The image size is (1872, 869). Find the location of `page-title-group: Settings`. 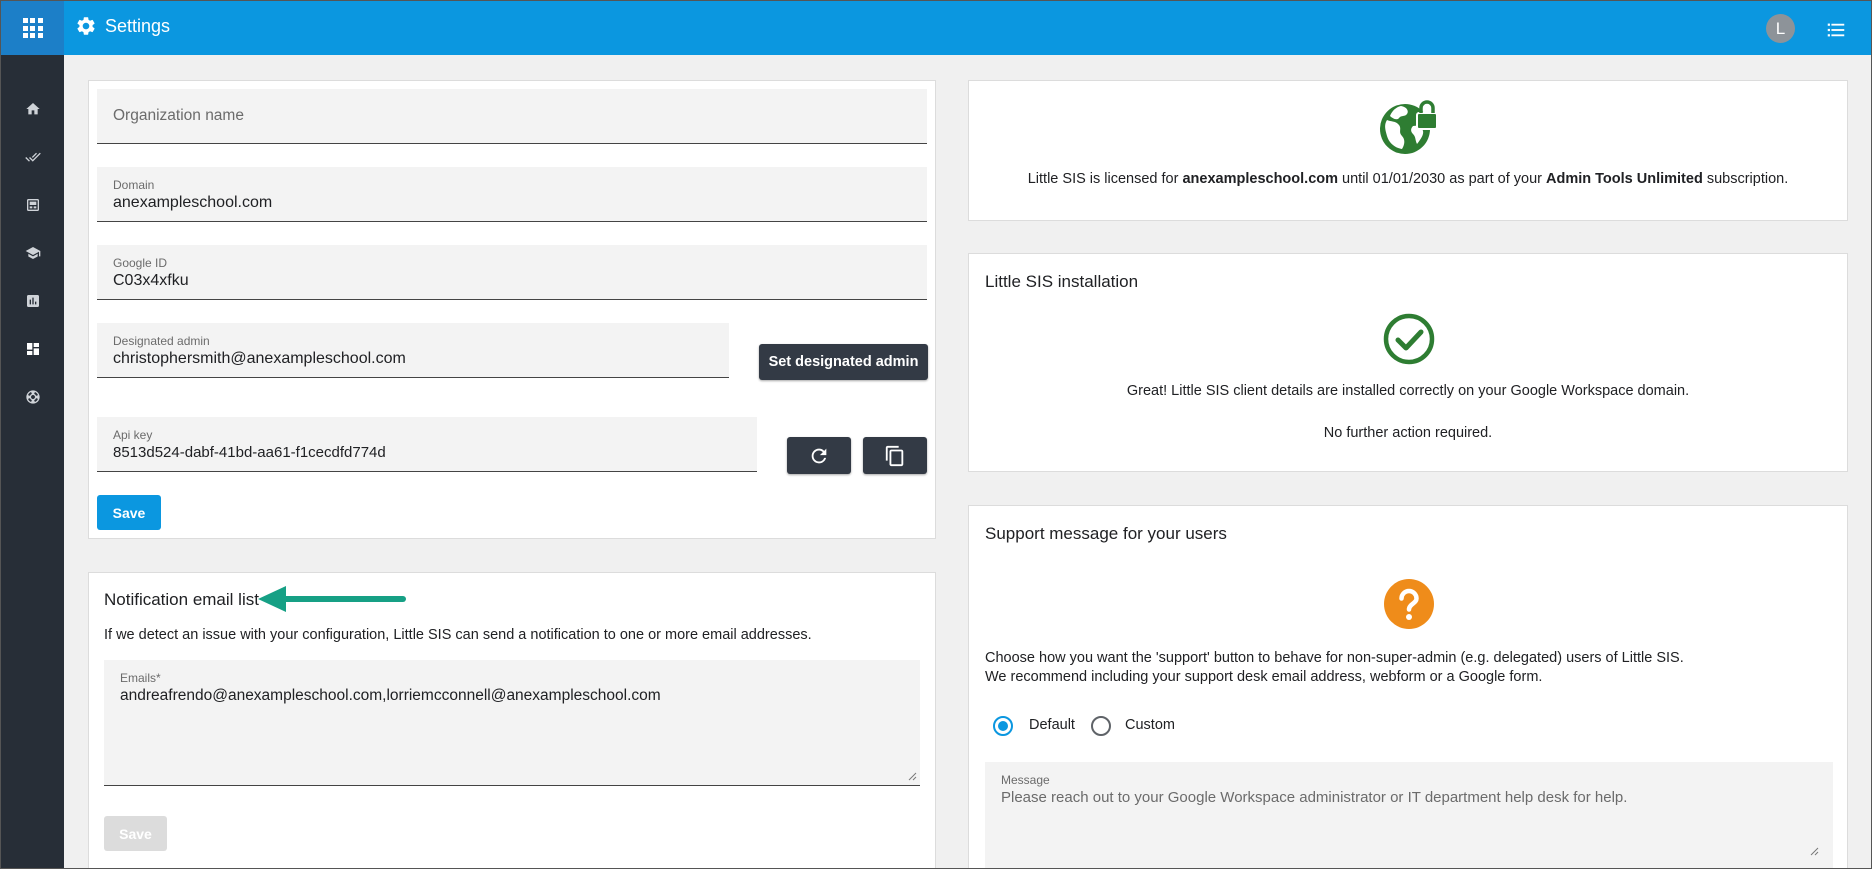

page-title-group: Settings is located at coordinates (122, 26).